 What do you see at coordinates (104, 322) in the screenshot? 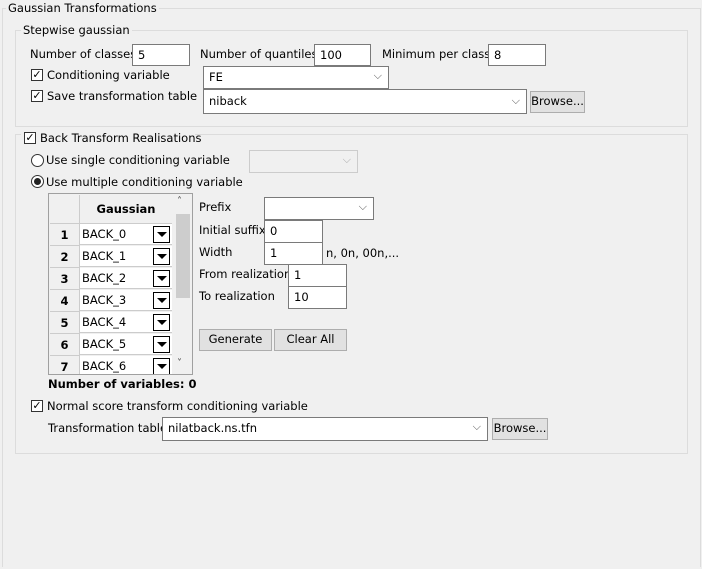
I see `cell-value: BACK_4` at bounding box center [104, 322].